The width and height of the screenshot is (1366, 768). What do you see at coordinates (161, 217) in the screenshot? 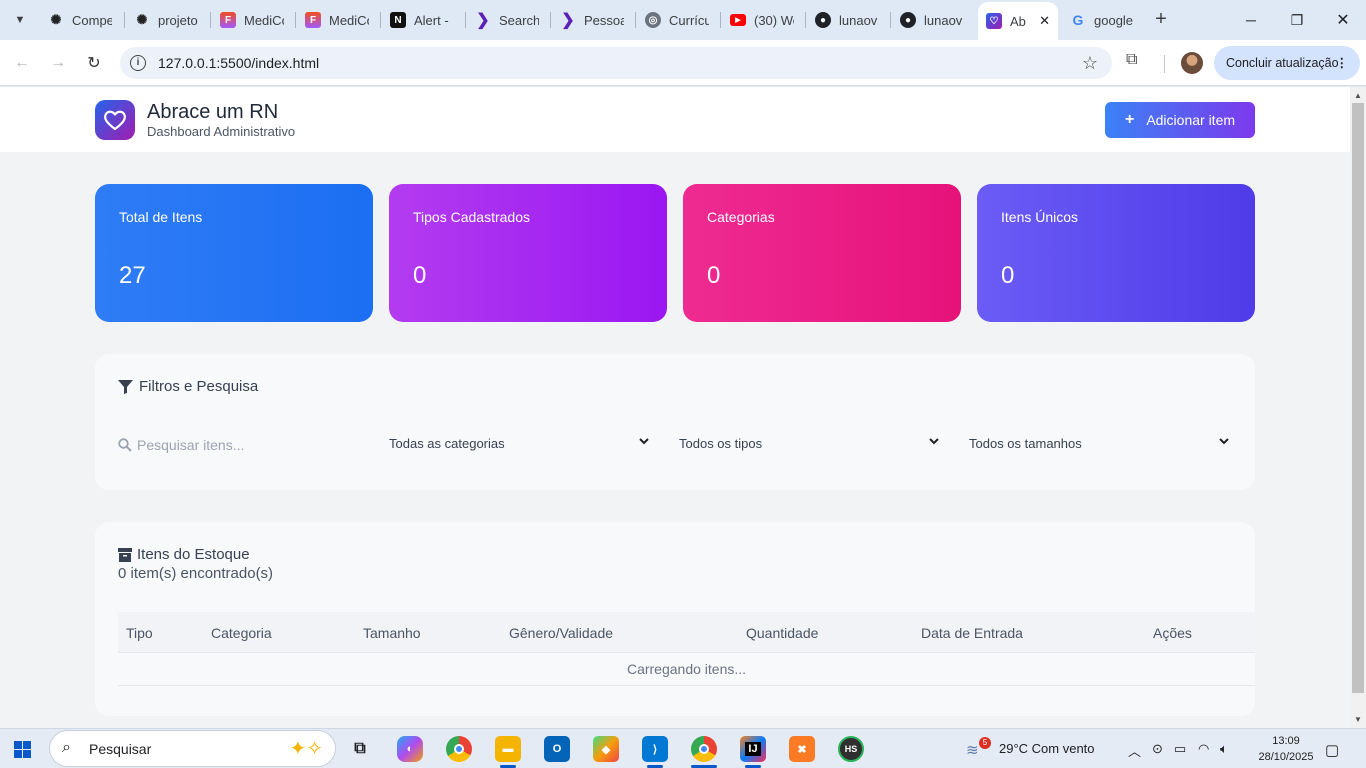
I see `stat-label: Total de Itens` at bounding box center [161, 217].